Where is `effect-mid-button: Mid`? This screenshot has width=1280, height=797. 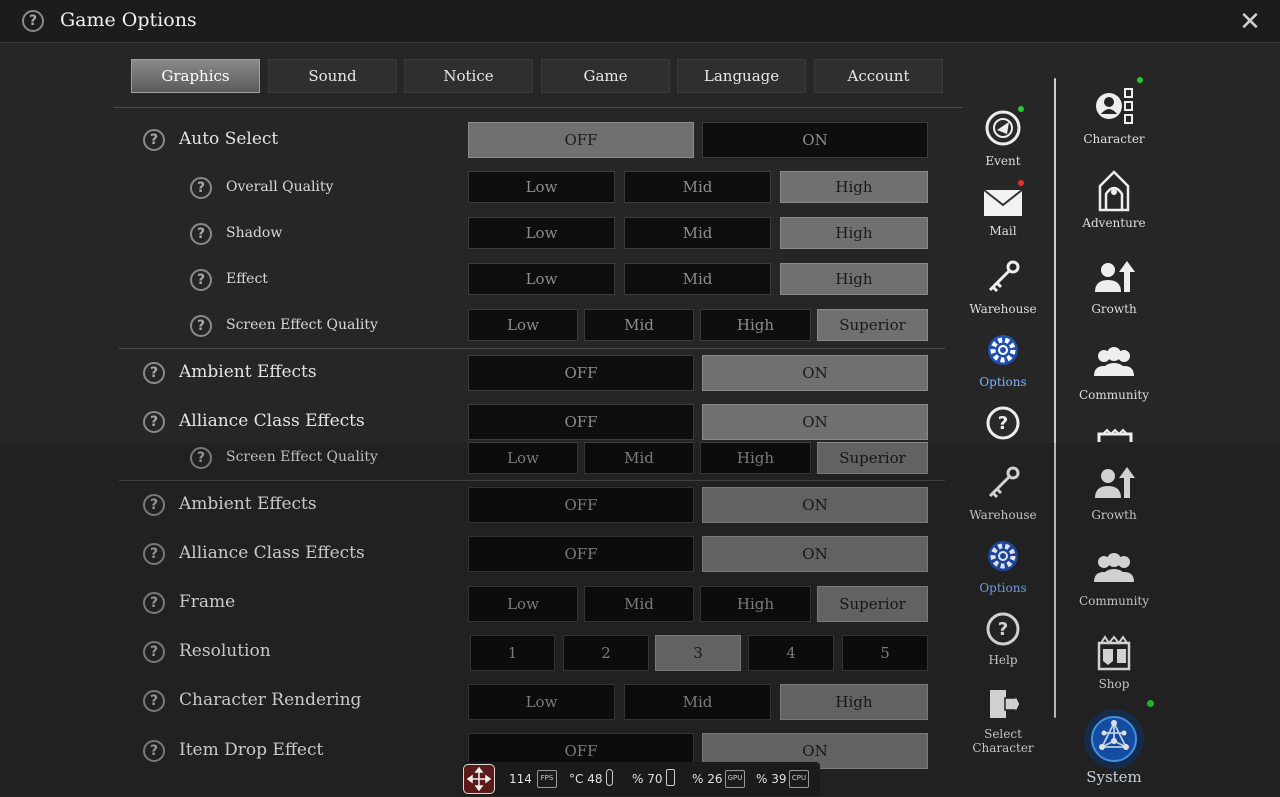 effect-mid-button: Mid is located at coordinates (697, 279).